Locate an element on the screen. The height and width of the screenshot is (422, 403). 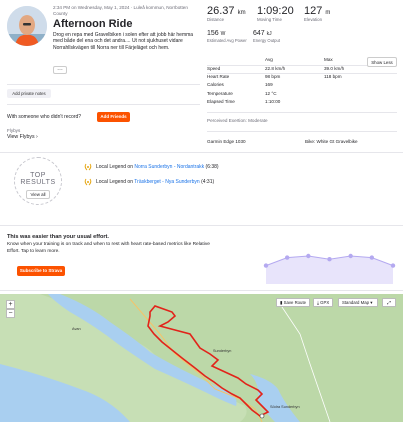
view-all-button: View all is located at coordinates (38, 194).